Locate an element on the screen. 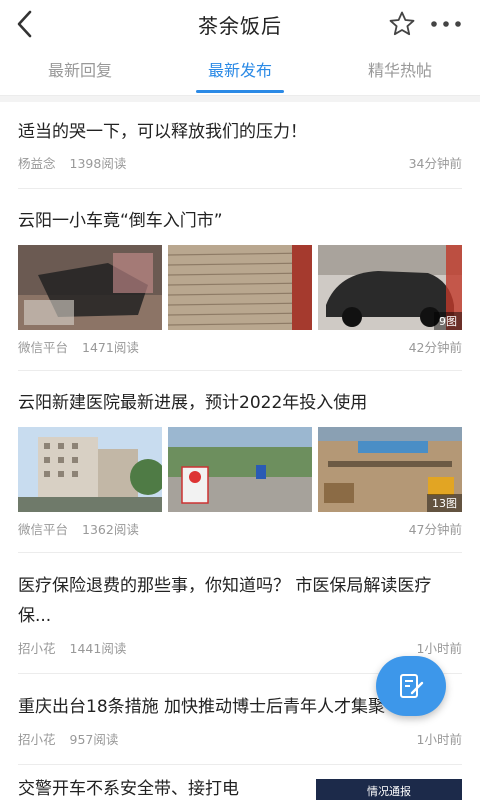 The width and height of the screenshot is (480, 800). tab-featured: 精华热帖 is located at coordinates (400, 71).